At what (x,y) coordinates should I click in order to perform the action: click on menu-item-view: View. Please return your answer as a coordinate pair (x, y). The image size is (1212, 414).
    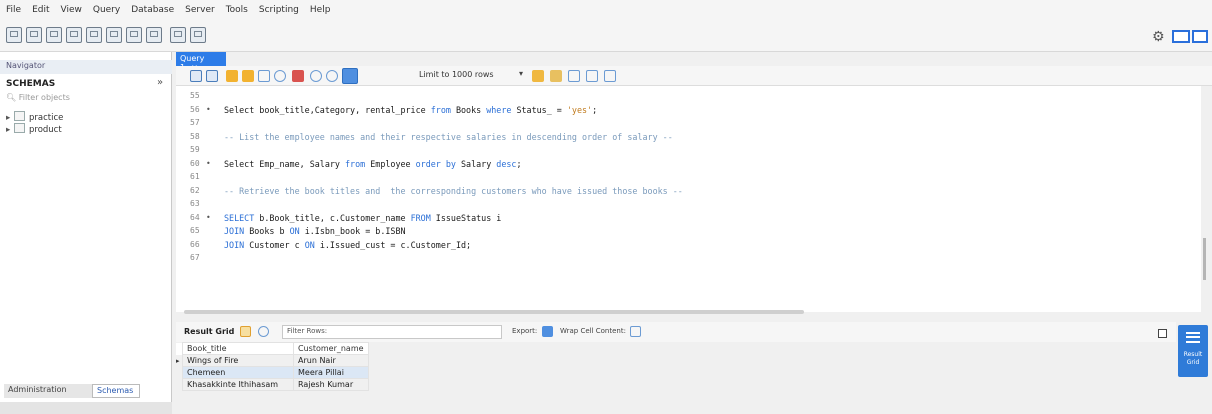
    Looking at the image, I should click on (71, 10).